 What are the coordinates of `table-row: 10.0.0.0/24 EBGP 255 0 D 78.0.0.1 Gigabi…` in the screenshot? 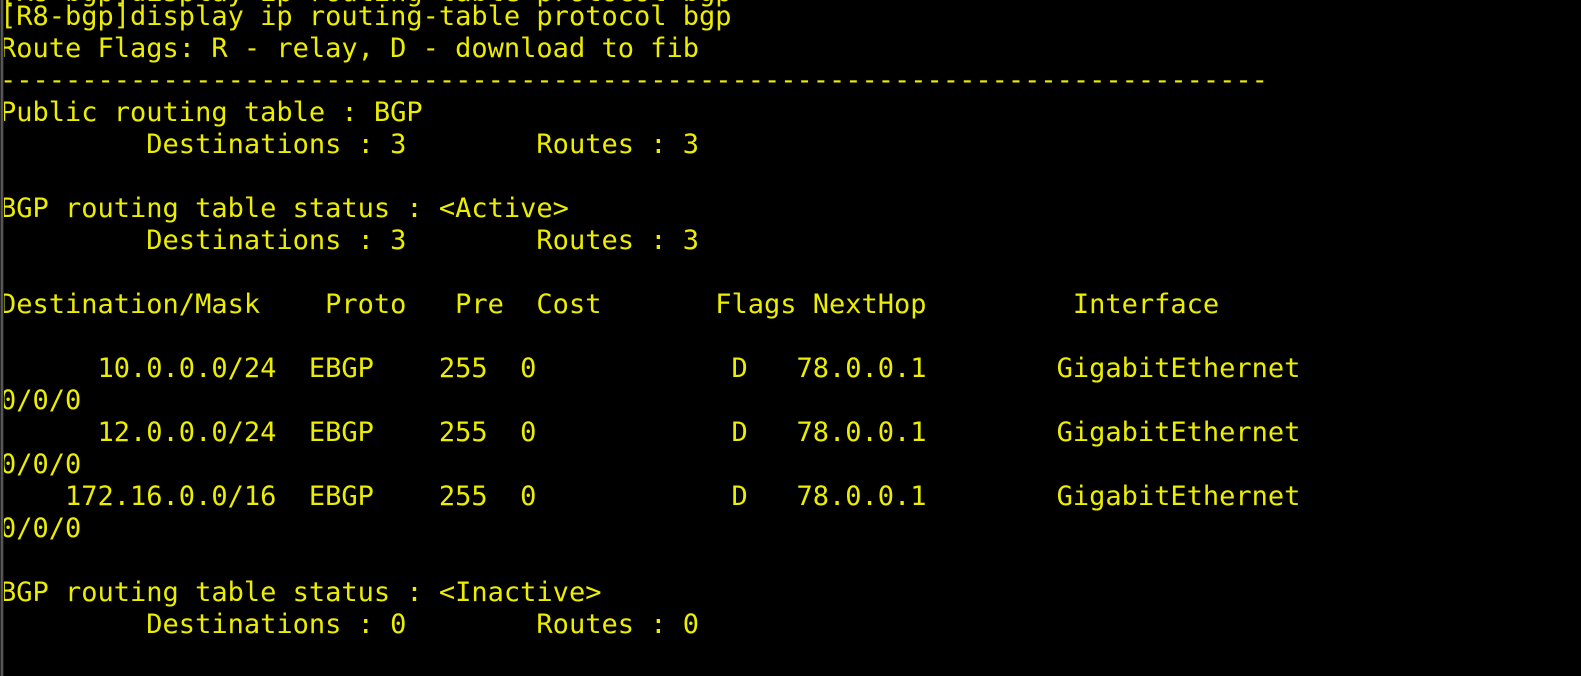 It's located at (650, 368).